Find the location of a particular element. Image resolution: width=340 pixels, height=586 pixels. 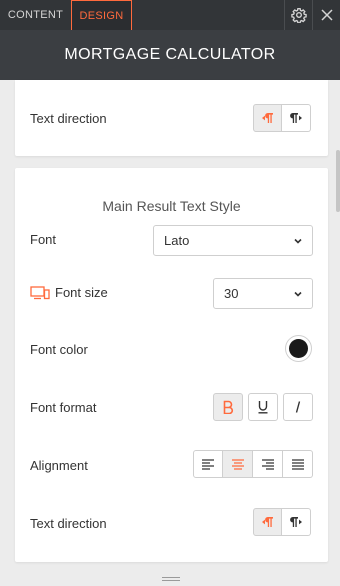

align-right-button is located at coordinates (268, 464).